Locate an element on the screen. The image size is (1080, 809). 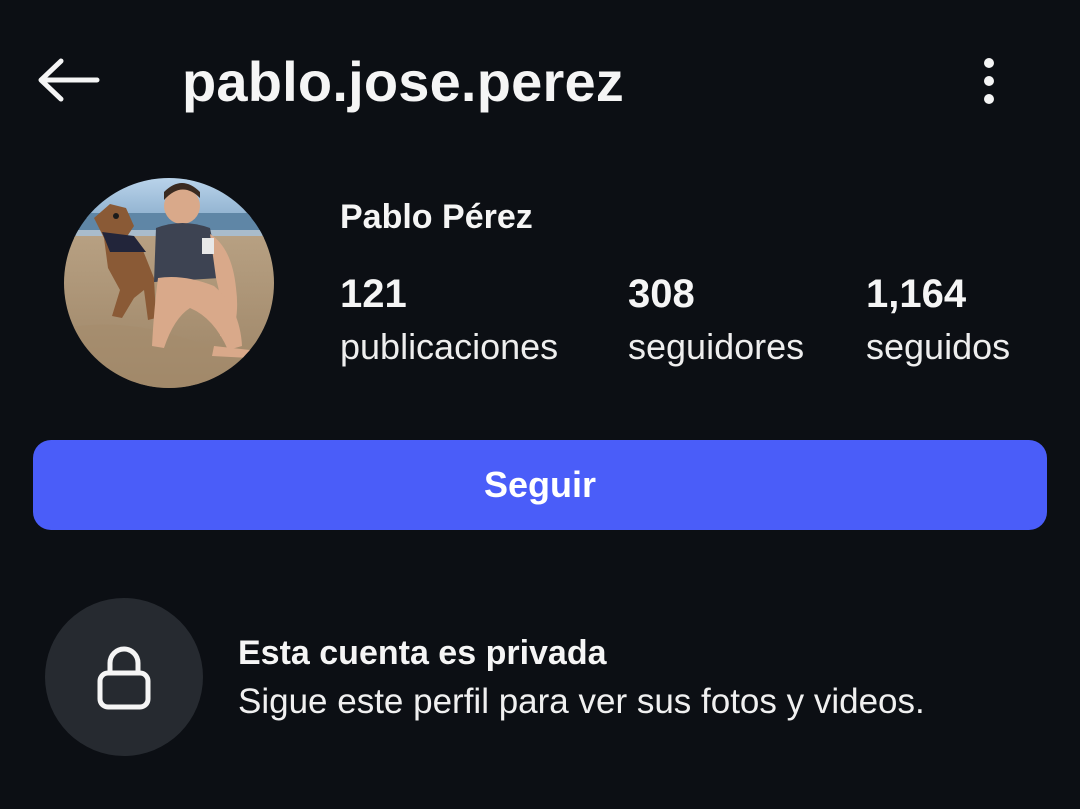
followers-count: 308 seguidores is located at coordinates (716, 321).